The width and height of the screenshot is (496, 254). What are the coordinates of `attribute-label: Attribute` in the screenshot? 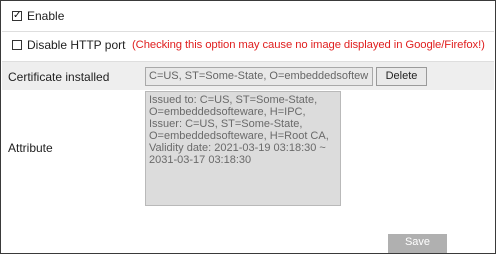 It's located at (30, 148).